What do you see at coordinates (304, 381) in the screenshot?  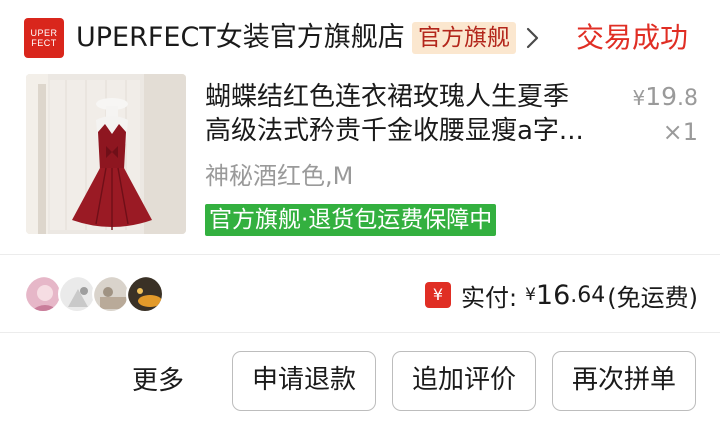 I see `refund-button: 申请退款` at bounding box center [304, 381].